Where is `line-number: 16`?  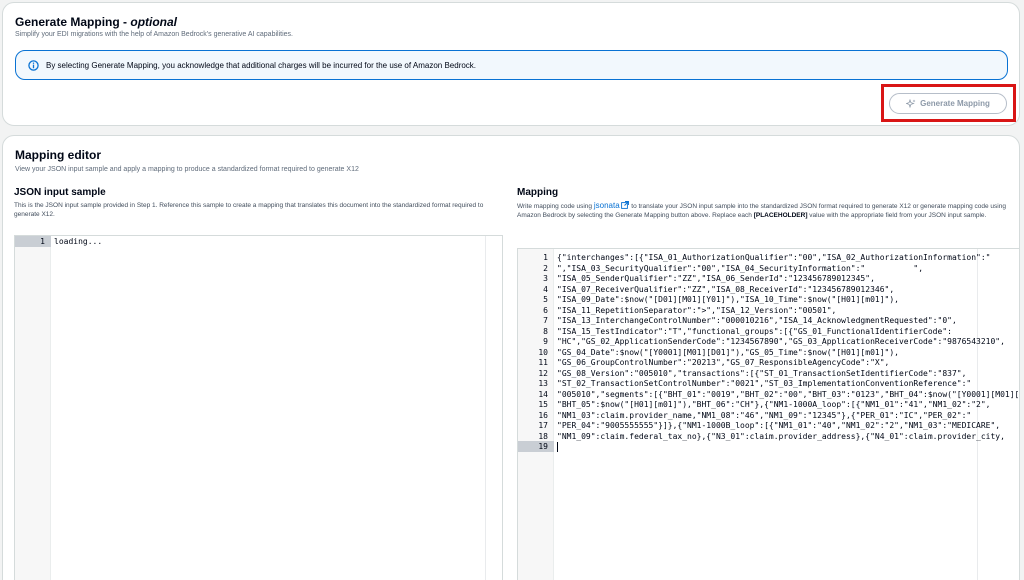
line-number: 16 is located at coordinates (543, 415).